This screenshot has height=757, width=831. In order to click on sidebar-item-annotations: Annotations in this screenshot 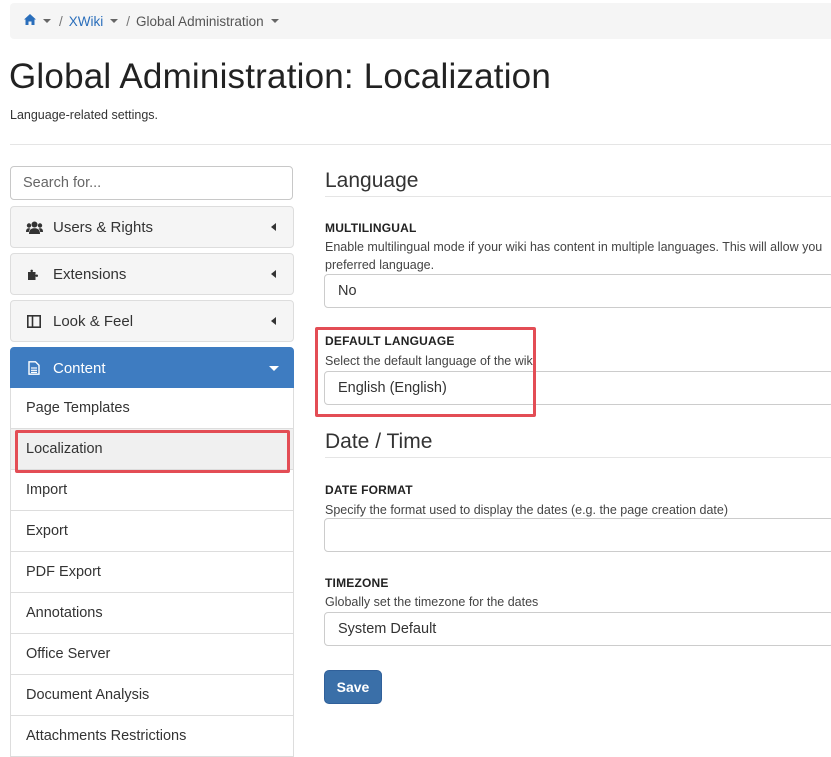, I will do `click(152, 613)`.